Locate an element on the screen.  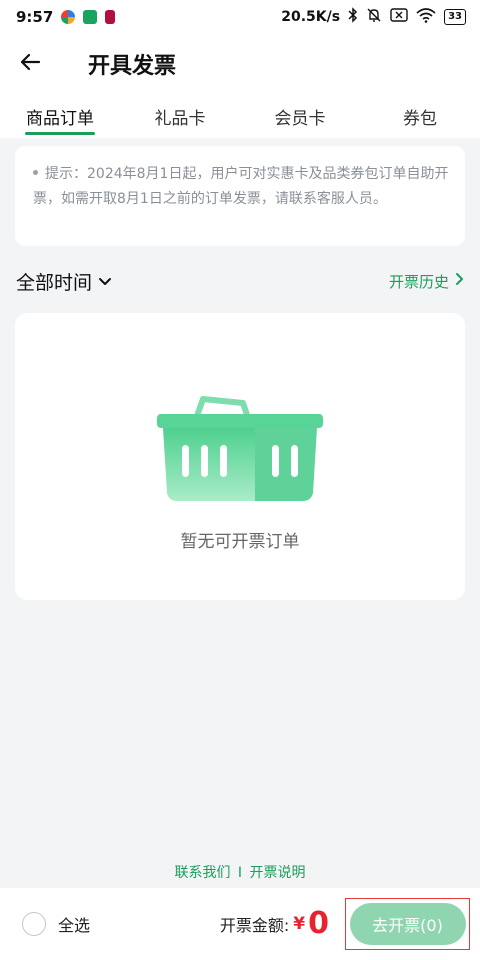
sim-icon is located at coordinates (399, 17).